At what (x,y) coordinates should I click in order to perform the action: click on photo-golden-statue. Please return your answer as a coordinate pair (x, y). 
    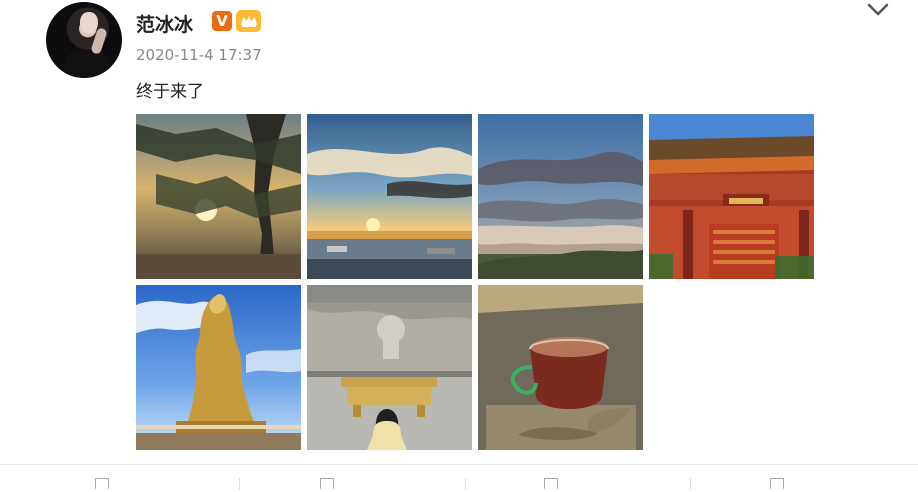
    Looking at the image, I should click on (218, 367).